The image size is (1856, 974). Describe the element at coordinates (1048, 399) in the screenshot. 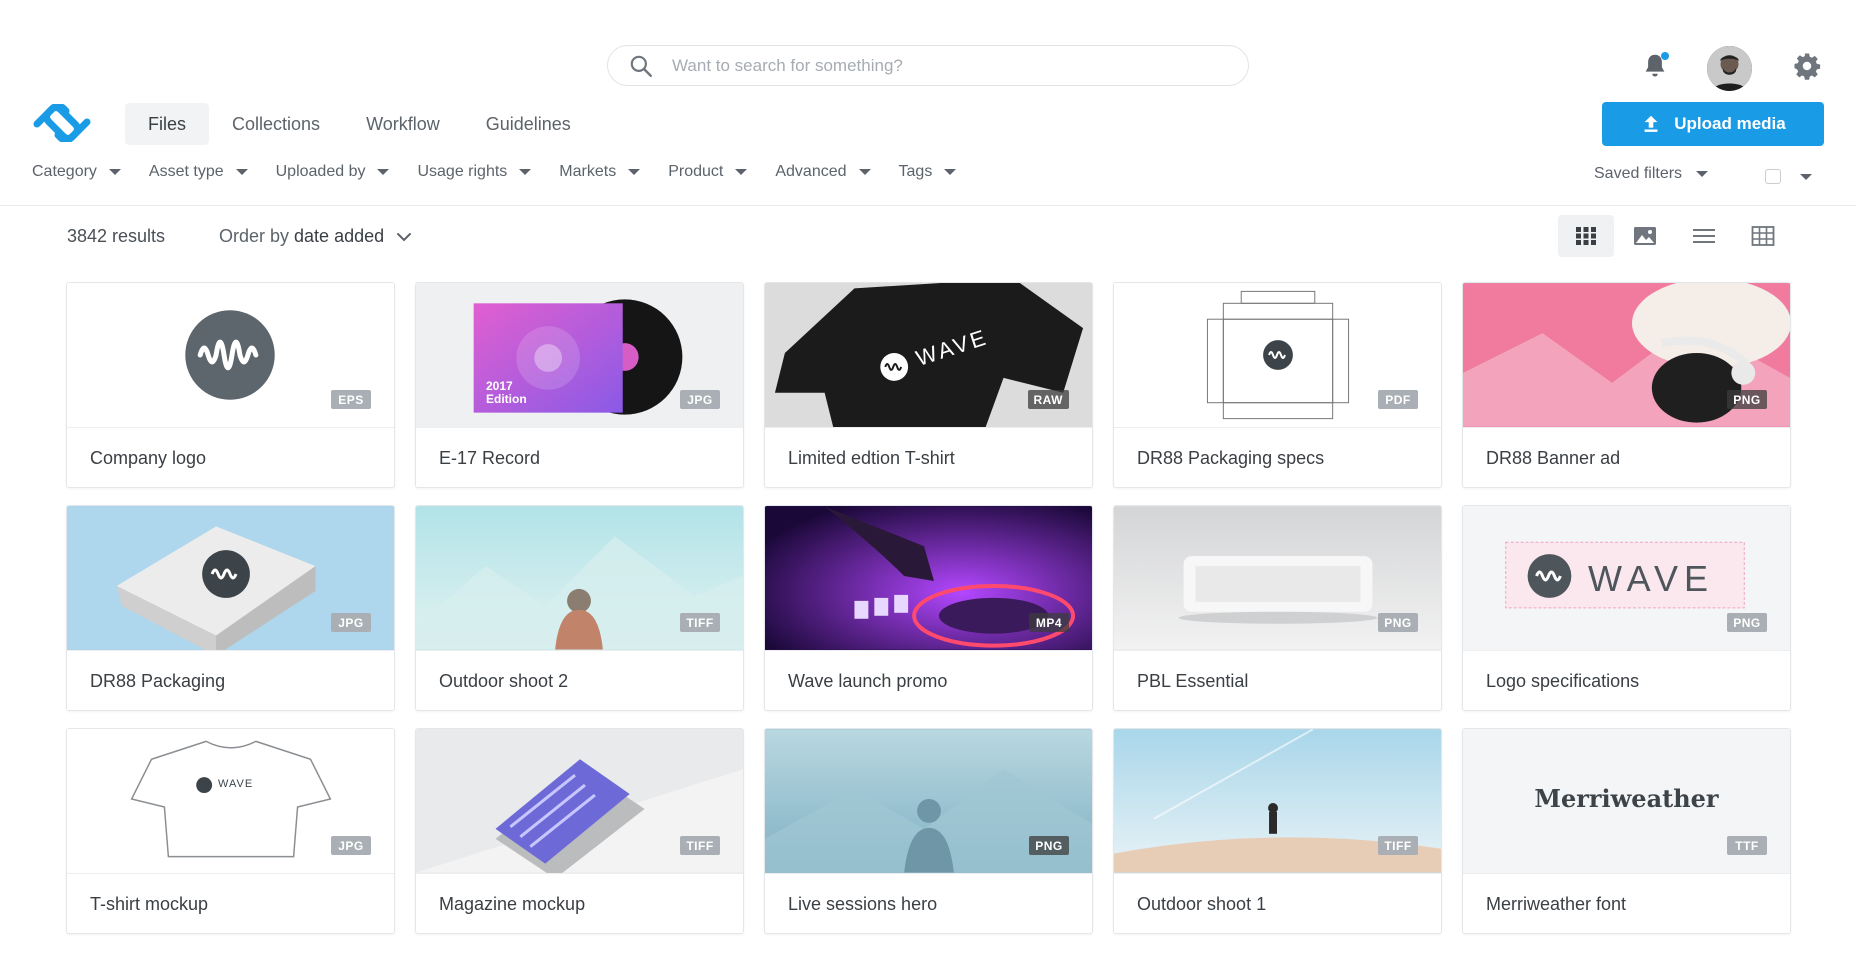

I see `file-type-badge: RAW` at that location.